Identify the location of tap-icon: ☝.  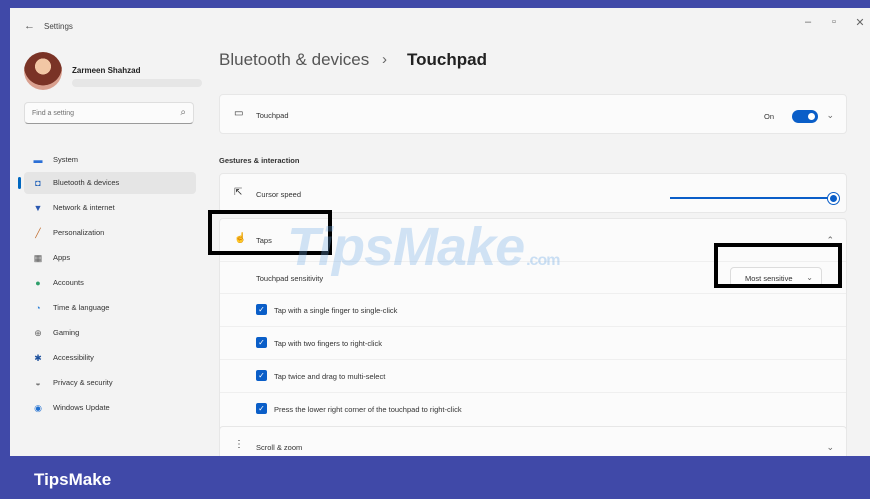
(240, 238).